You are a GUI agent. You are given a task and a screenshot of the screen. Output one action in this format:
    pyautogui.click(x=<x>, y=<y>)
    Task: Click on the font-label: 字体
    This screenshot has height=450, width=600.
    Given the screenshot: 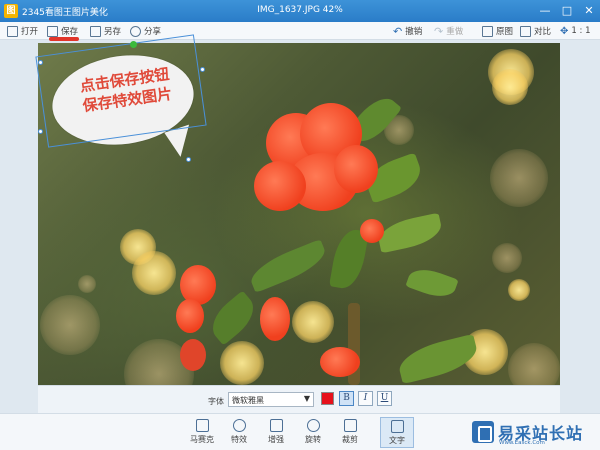 What is the action you would take?
    pyautogui.click(x=216, y=401)
    